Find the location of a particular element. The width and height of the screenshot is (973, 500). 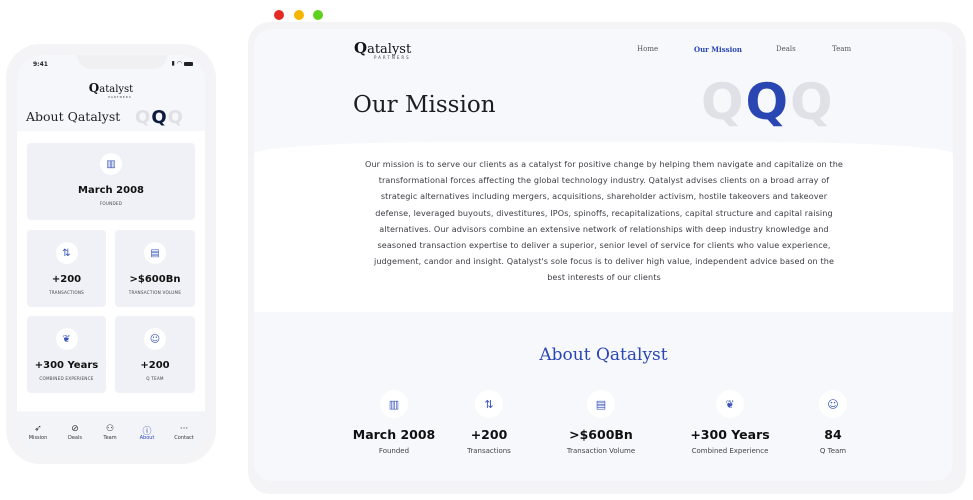

nav-our-mission: Our Mission is located at coordinates (718, 49).